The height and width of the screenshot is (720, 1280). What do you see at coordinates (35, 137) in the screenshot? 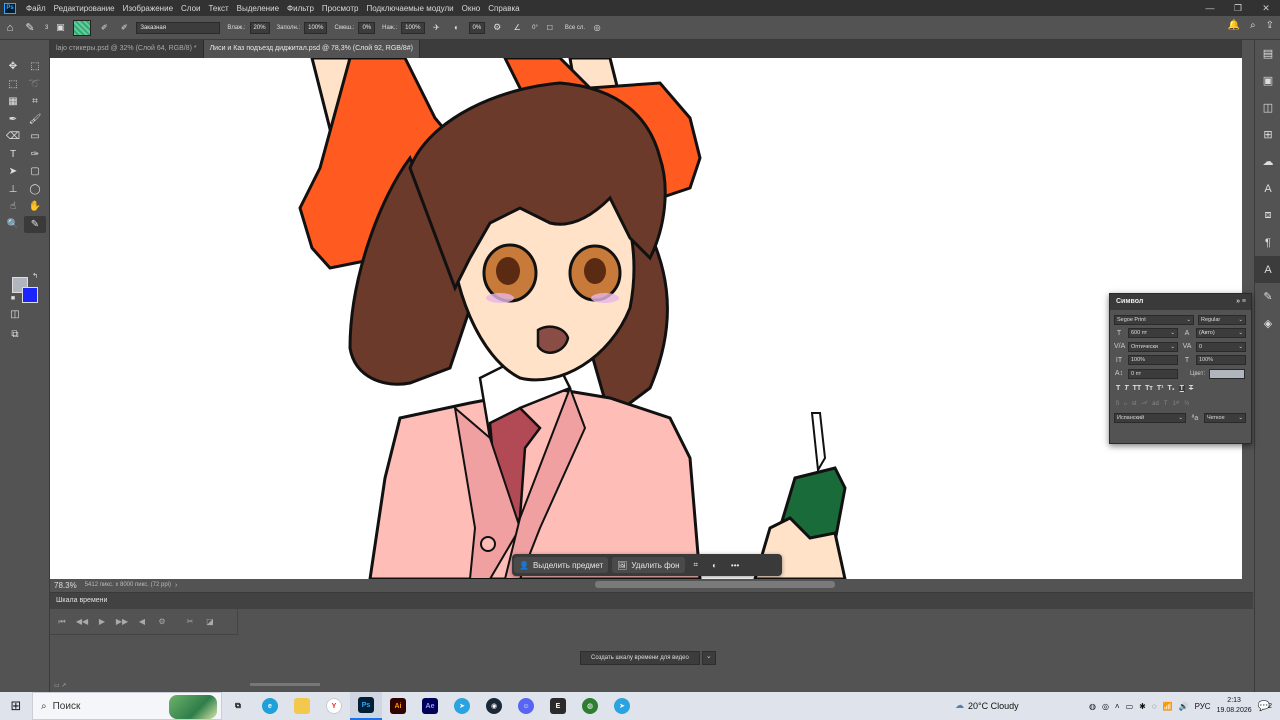
I see `gradient-tool-icon: ▭` at bounding box center [35, 137].